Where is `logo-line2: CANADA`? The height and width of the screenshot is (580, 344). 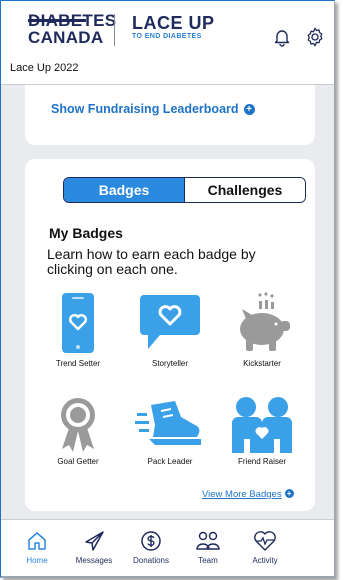 logo-line2: CANADA is located at coordinates (66, 37).